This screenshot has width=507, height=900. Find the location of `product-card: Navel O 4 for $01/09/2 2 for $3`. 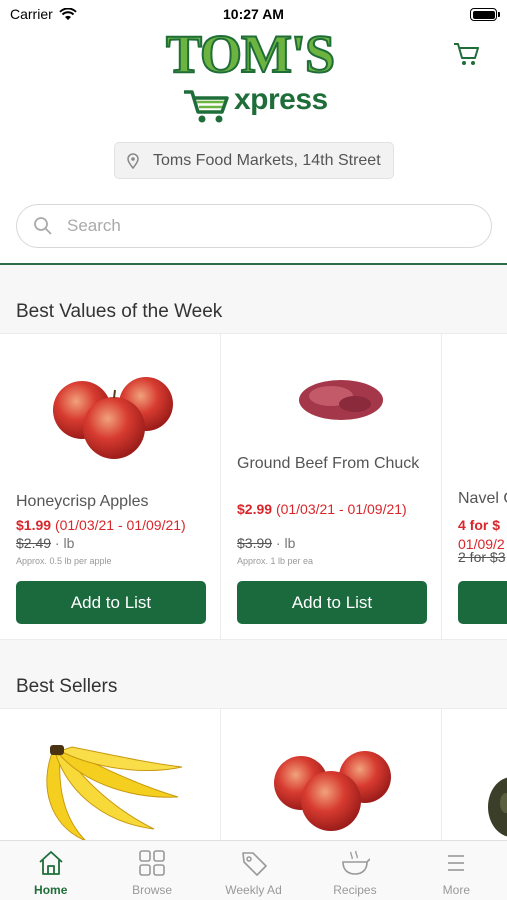

product-card: Navel O 4 for $01/09/2 2 for $3 is located at coordinates (474, 486).